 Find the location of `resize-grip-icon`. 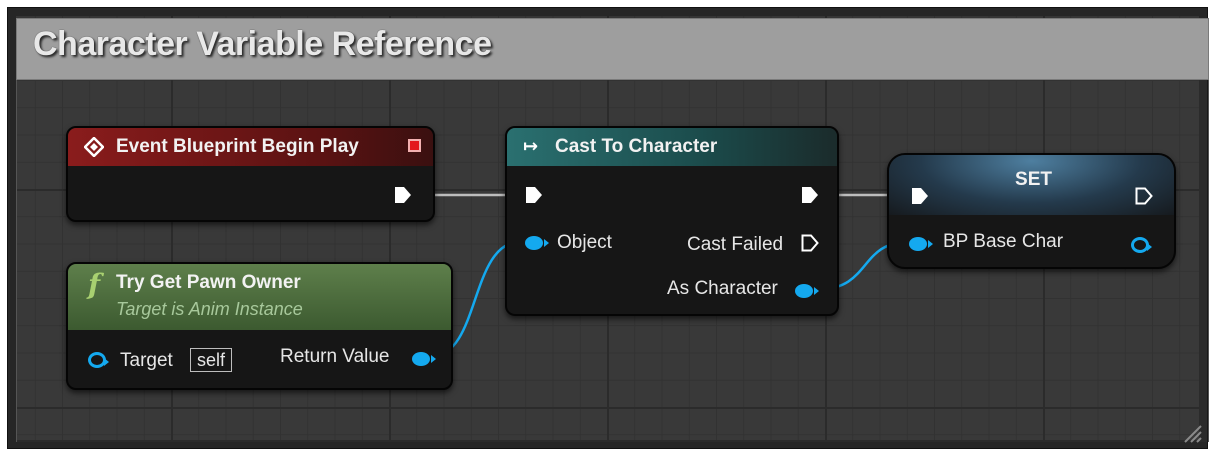

resize-grip-icon is located at coordinates (1192, 433).